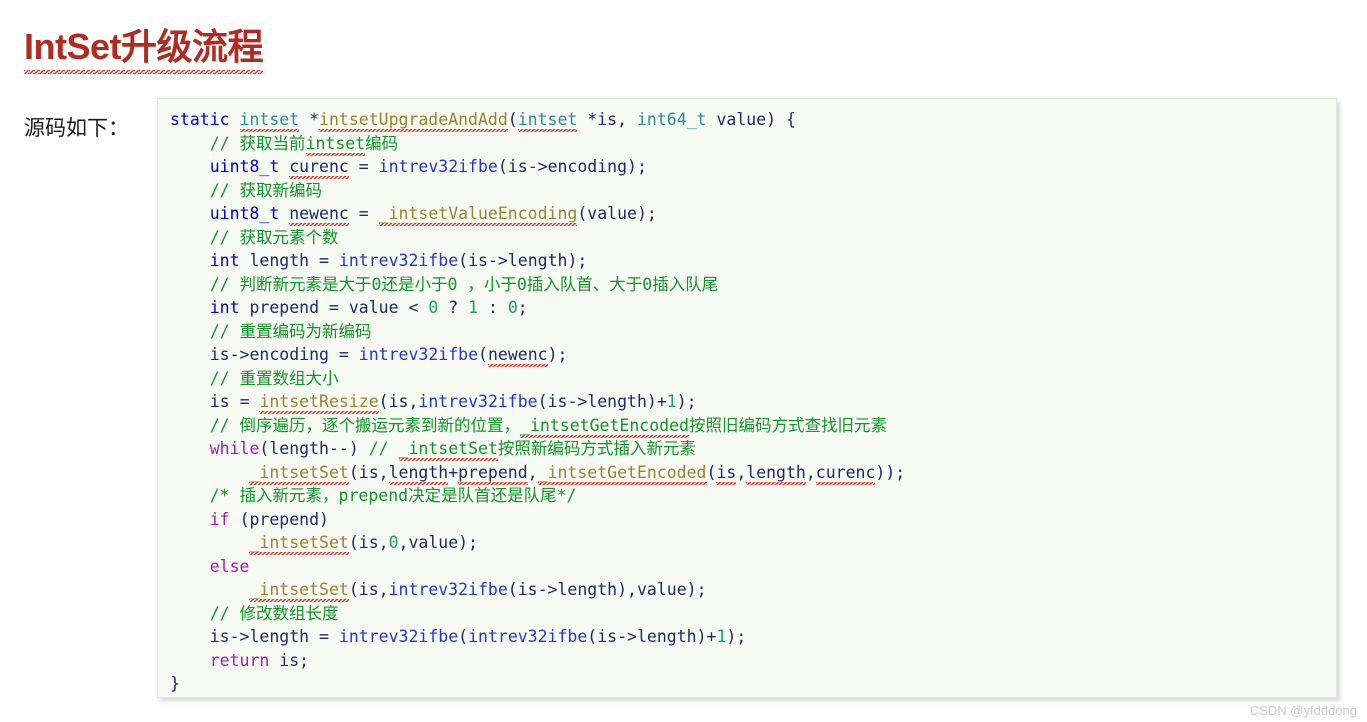 The width and height of the screenshot is (1367, 722). I want to click on csdn-watermark: CSDN @yfdddong, so click(1303, 710).